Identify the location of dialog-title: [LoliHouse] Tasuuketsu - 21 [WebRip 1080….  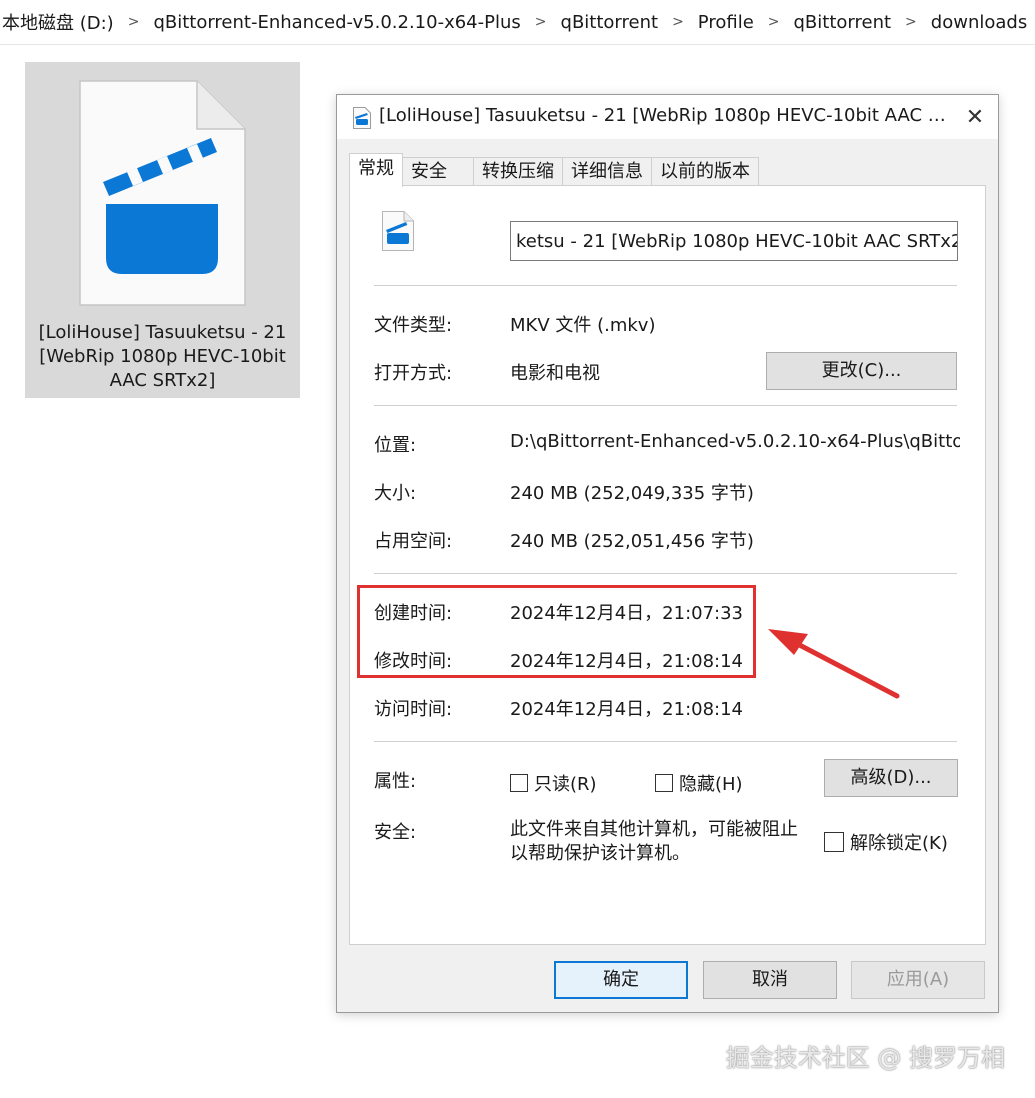
(664, 115).